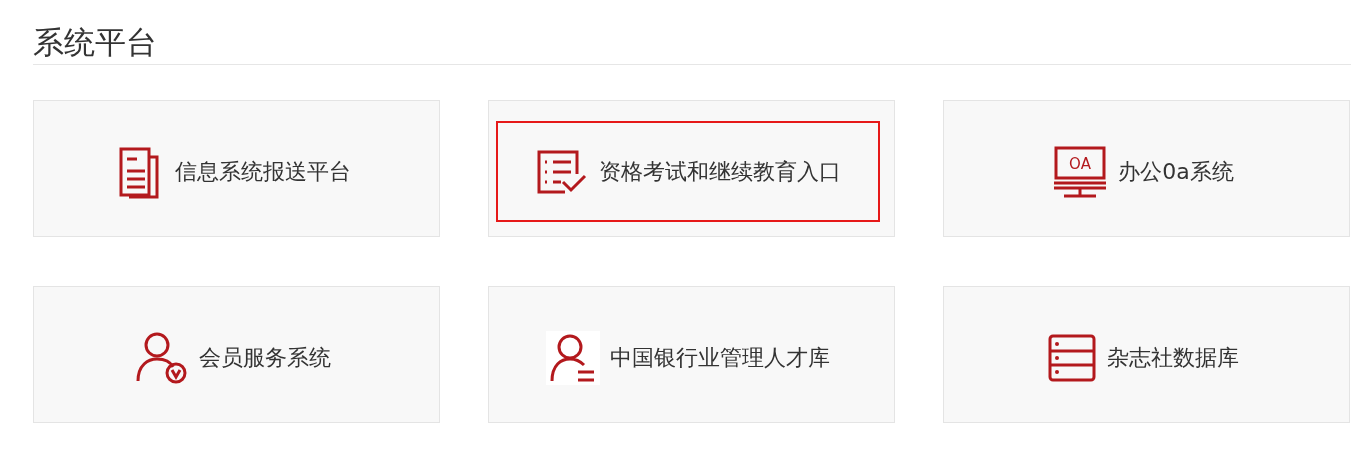 The image size is (1366, 465). Describe the element at coordinates (688, 171) in the screenshot. I see `system-link: 资格考试和继续教育入口` at that location.